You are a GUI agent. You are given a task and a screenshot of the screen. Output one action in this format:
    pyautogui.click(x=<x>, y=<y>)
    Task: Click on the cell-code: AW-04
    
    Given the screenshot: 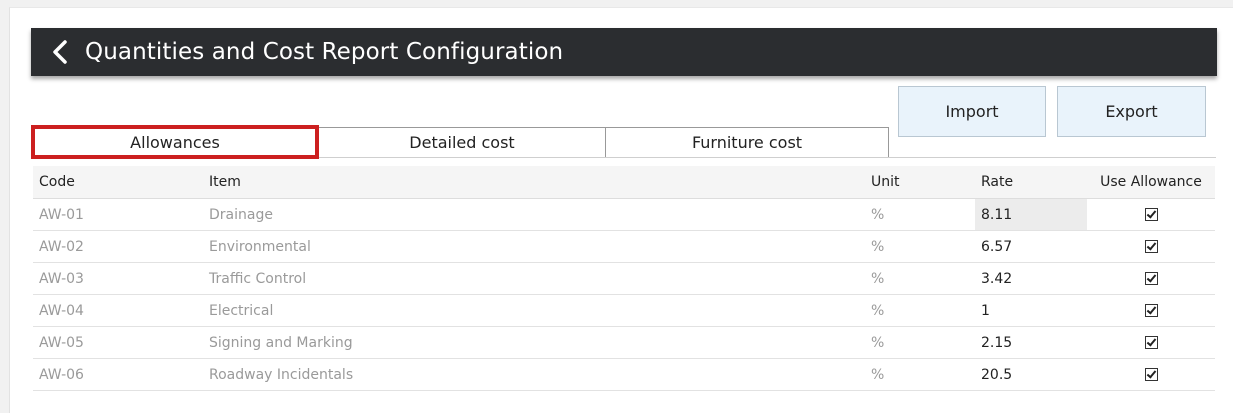 What is the action you would take?
    pyautogui.click(x=118, y=310)
    